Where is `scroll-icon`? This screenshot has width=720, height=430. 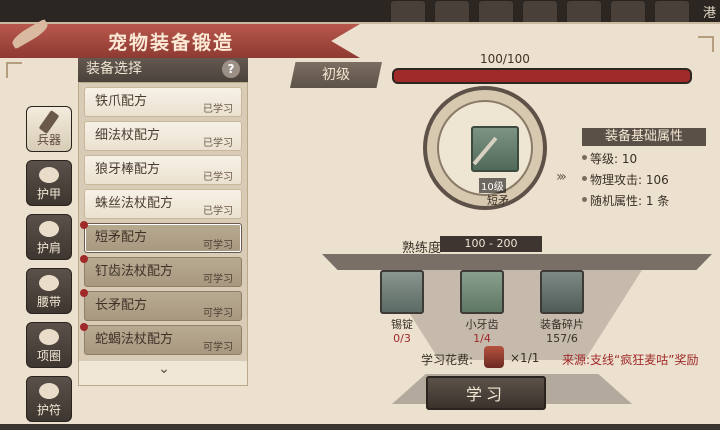
scroll-icon is located at coordinates (494, 357).